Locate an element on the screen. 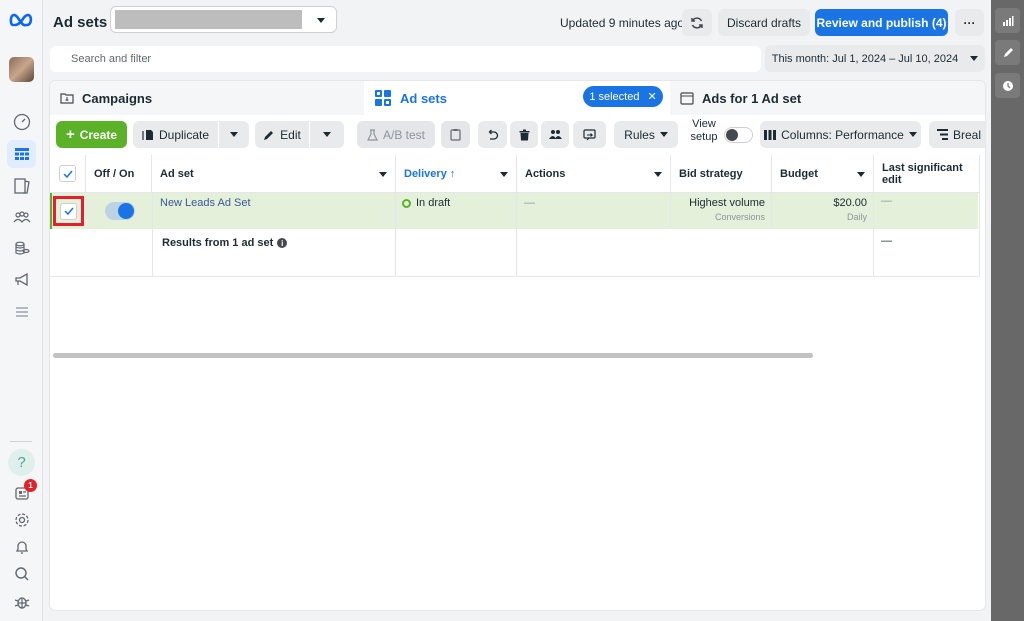  preview-button is located at coordinates (589, 134).